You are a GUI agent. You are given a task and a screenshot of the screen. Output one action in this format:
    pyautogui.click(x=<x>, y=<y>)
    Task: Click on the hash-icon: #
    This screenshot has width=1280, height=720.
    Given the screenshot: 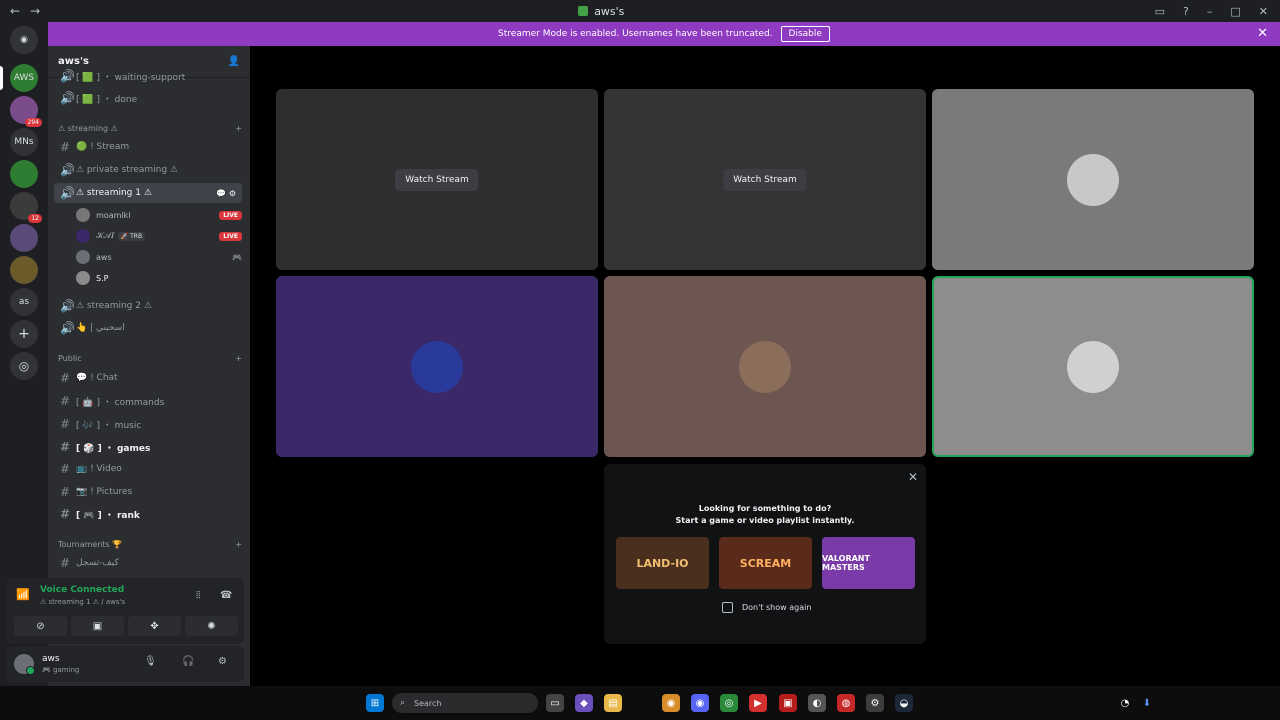 What is the action you would take?
    pyautogui.click(x=65, y=469)
    